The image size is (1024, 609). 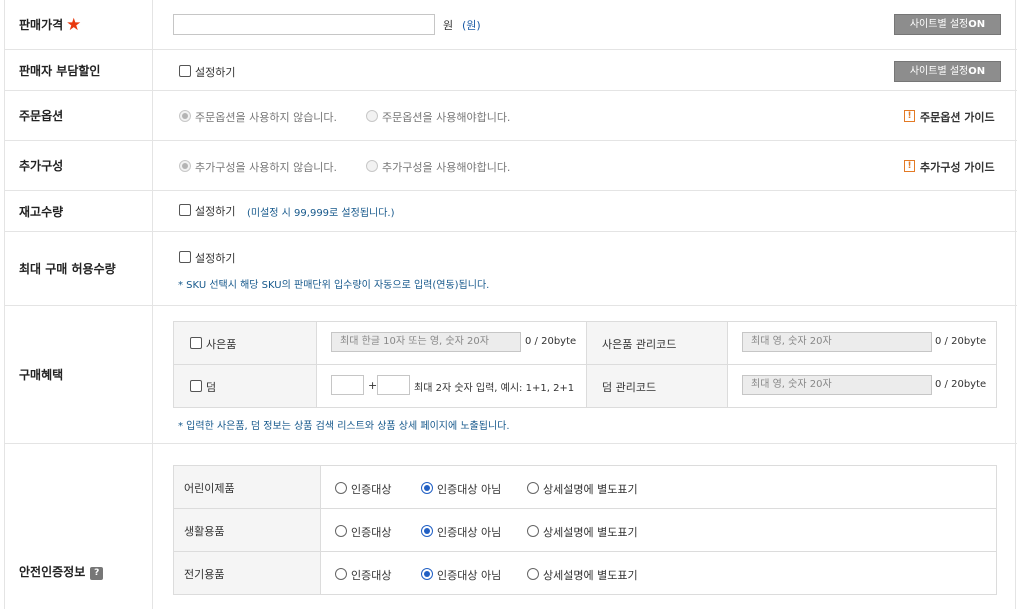 What do you see at coordinates (196, 386) in the screenshot?
I see `extra-checkbox` at bounding box center [196, 386].